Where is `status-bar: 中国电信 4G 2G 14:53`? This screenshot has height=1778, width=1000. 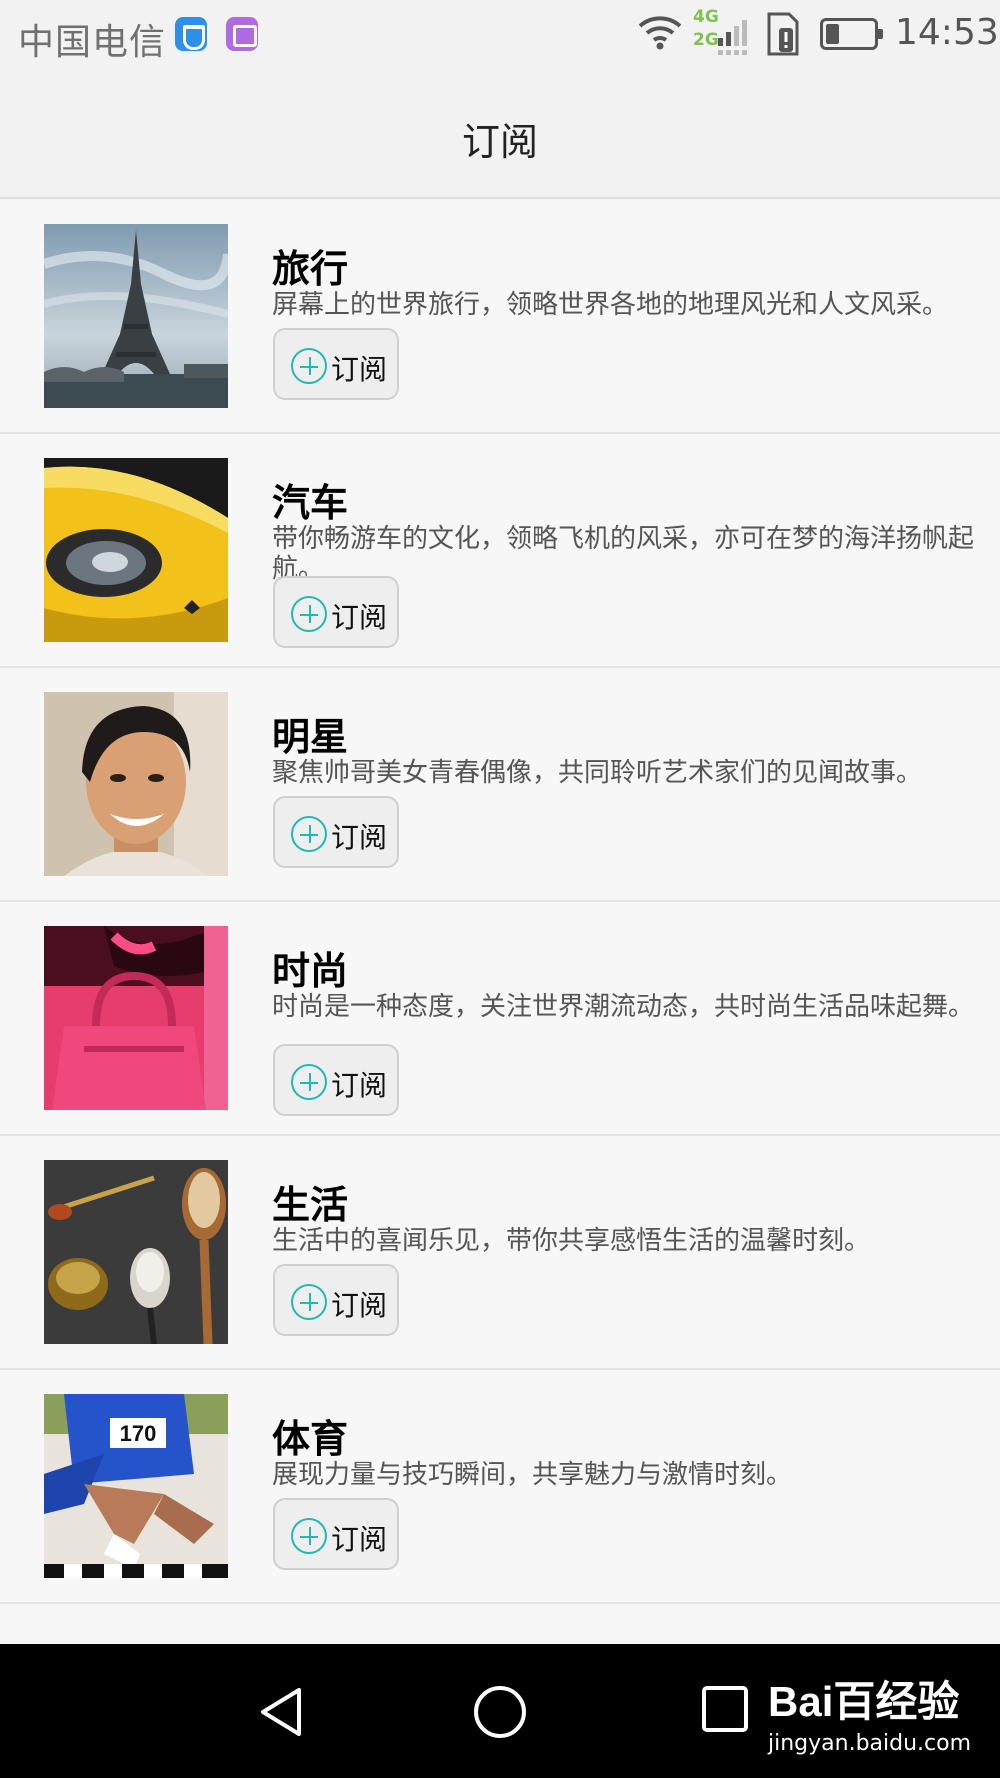 status-bar: 中国电信 4G 2G 14:53 is located at coordinates (500, 34).